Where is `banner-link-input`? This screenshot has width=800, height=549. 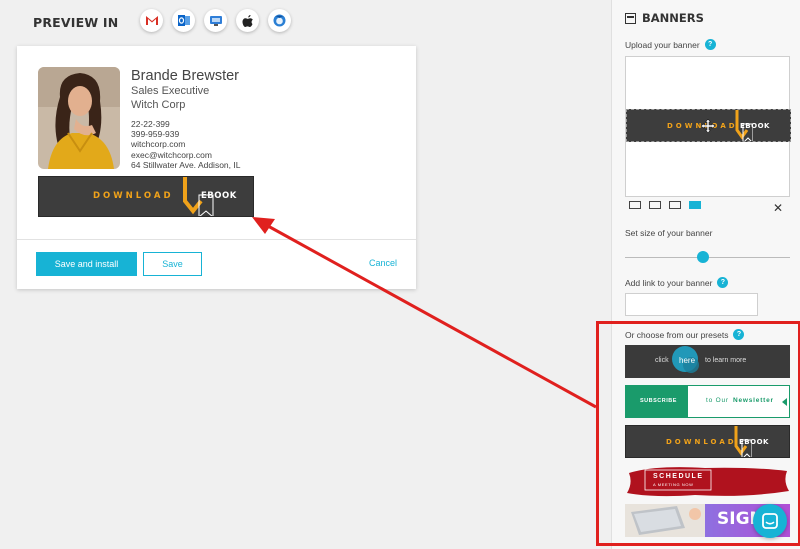 banner-link-input is located at coordinates (691, 304).